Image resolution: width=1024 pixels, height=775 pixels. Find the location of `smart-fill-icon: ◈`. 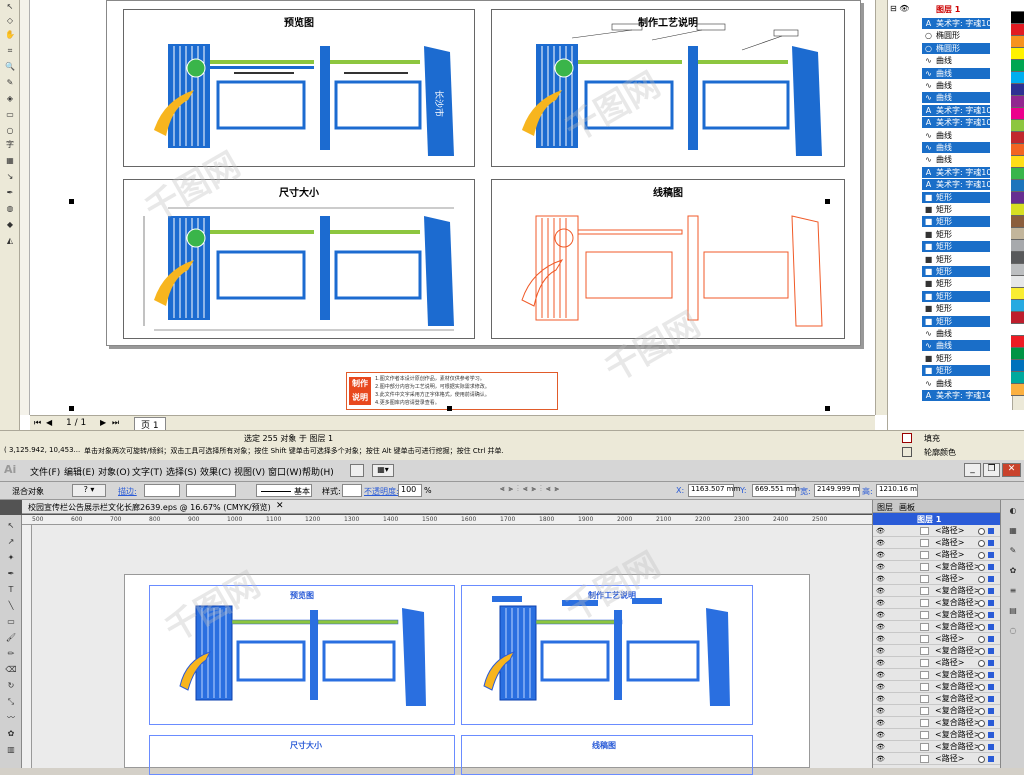

smart-fill-icon: ◈ is located at coordinates (10, 99).